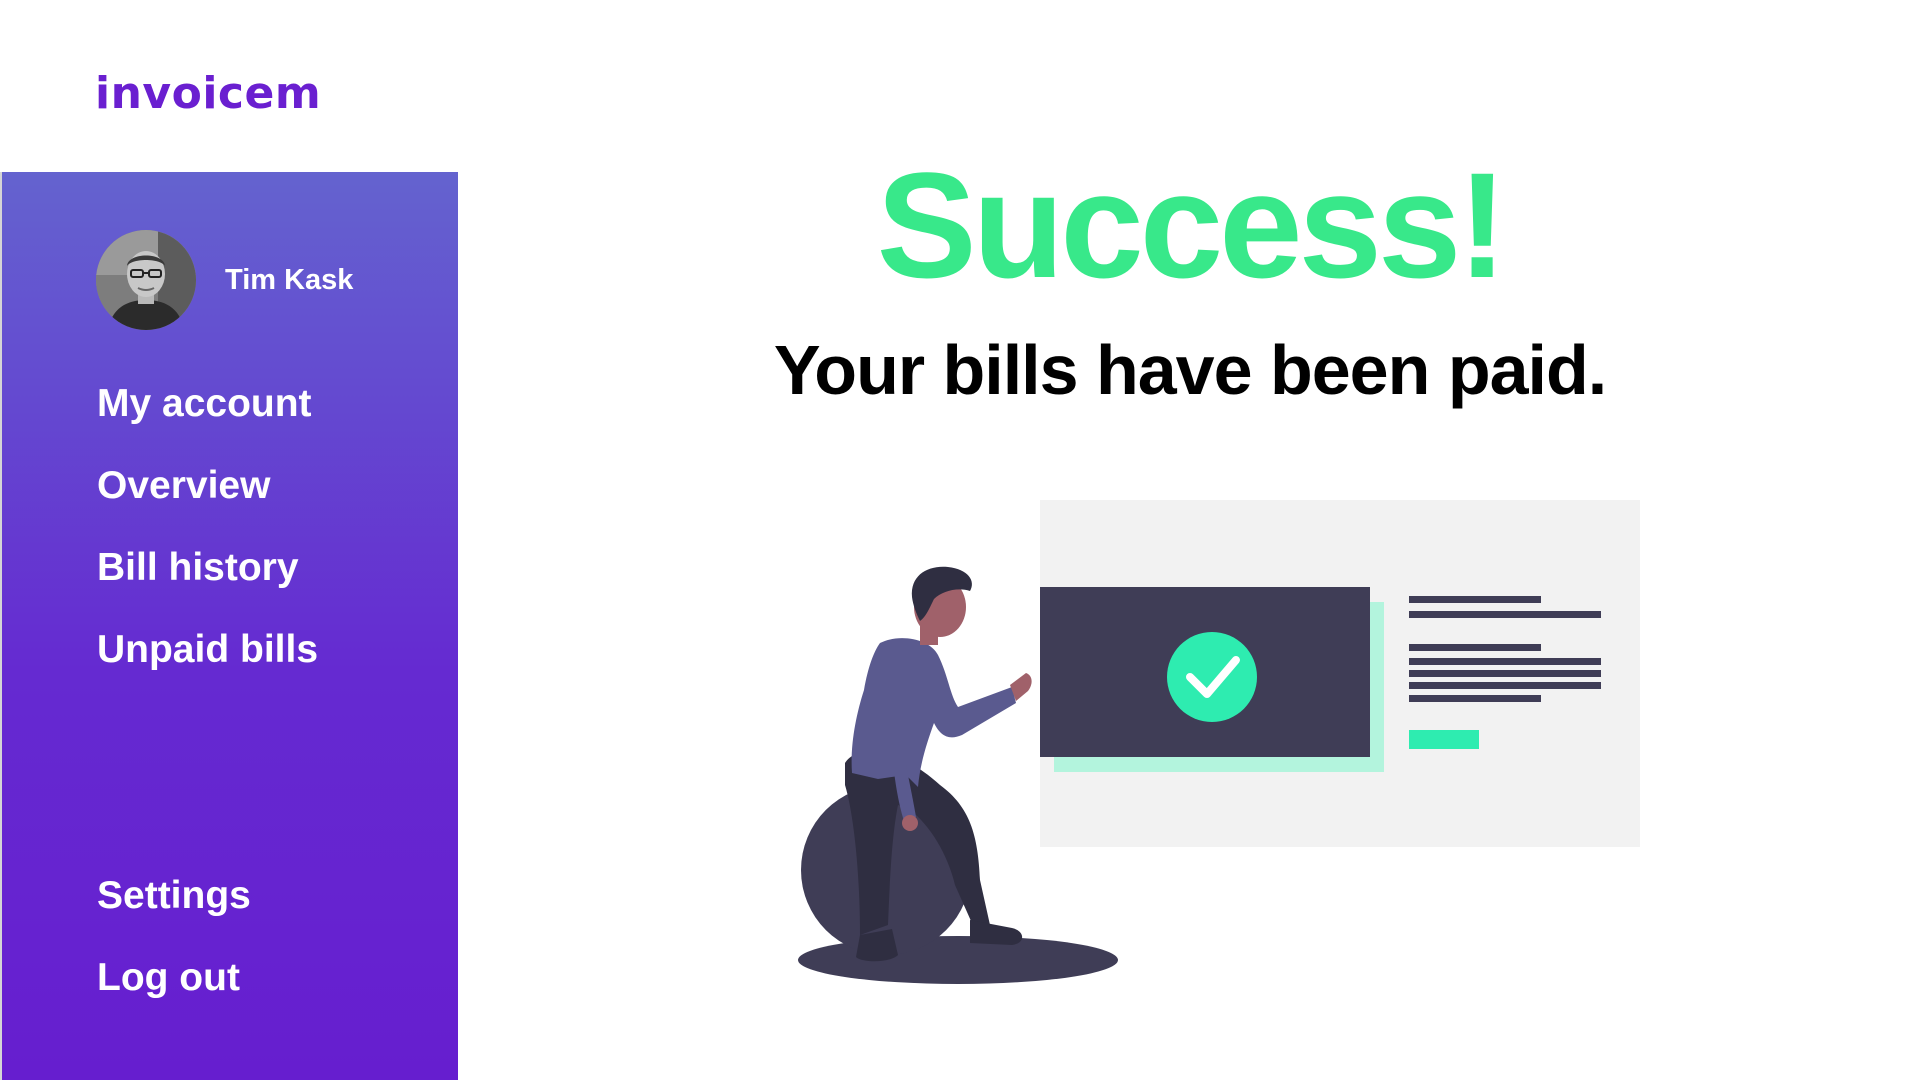  I want to click on nav-my-account: My account, so click(204, 404).